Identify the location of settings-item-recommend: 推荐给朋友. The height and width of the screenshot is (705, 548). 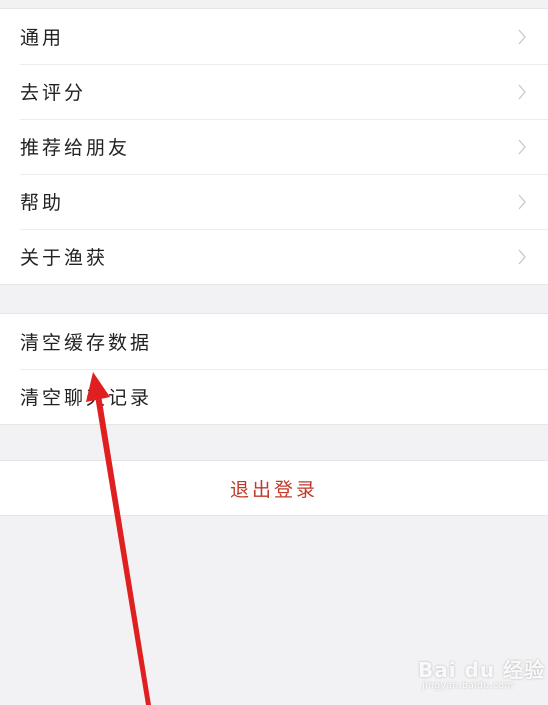
(274, 146).